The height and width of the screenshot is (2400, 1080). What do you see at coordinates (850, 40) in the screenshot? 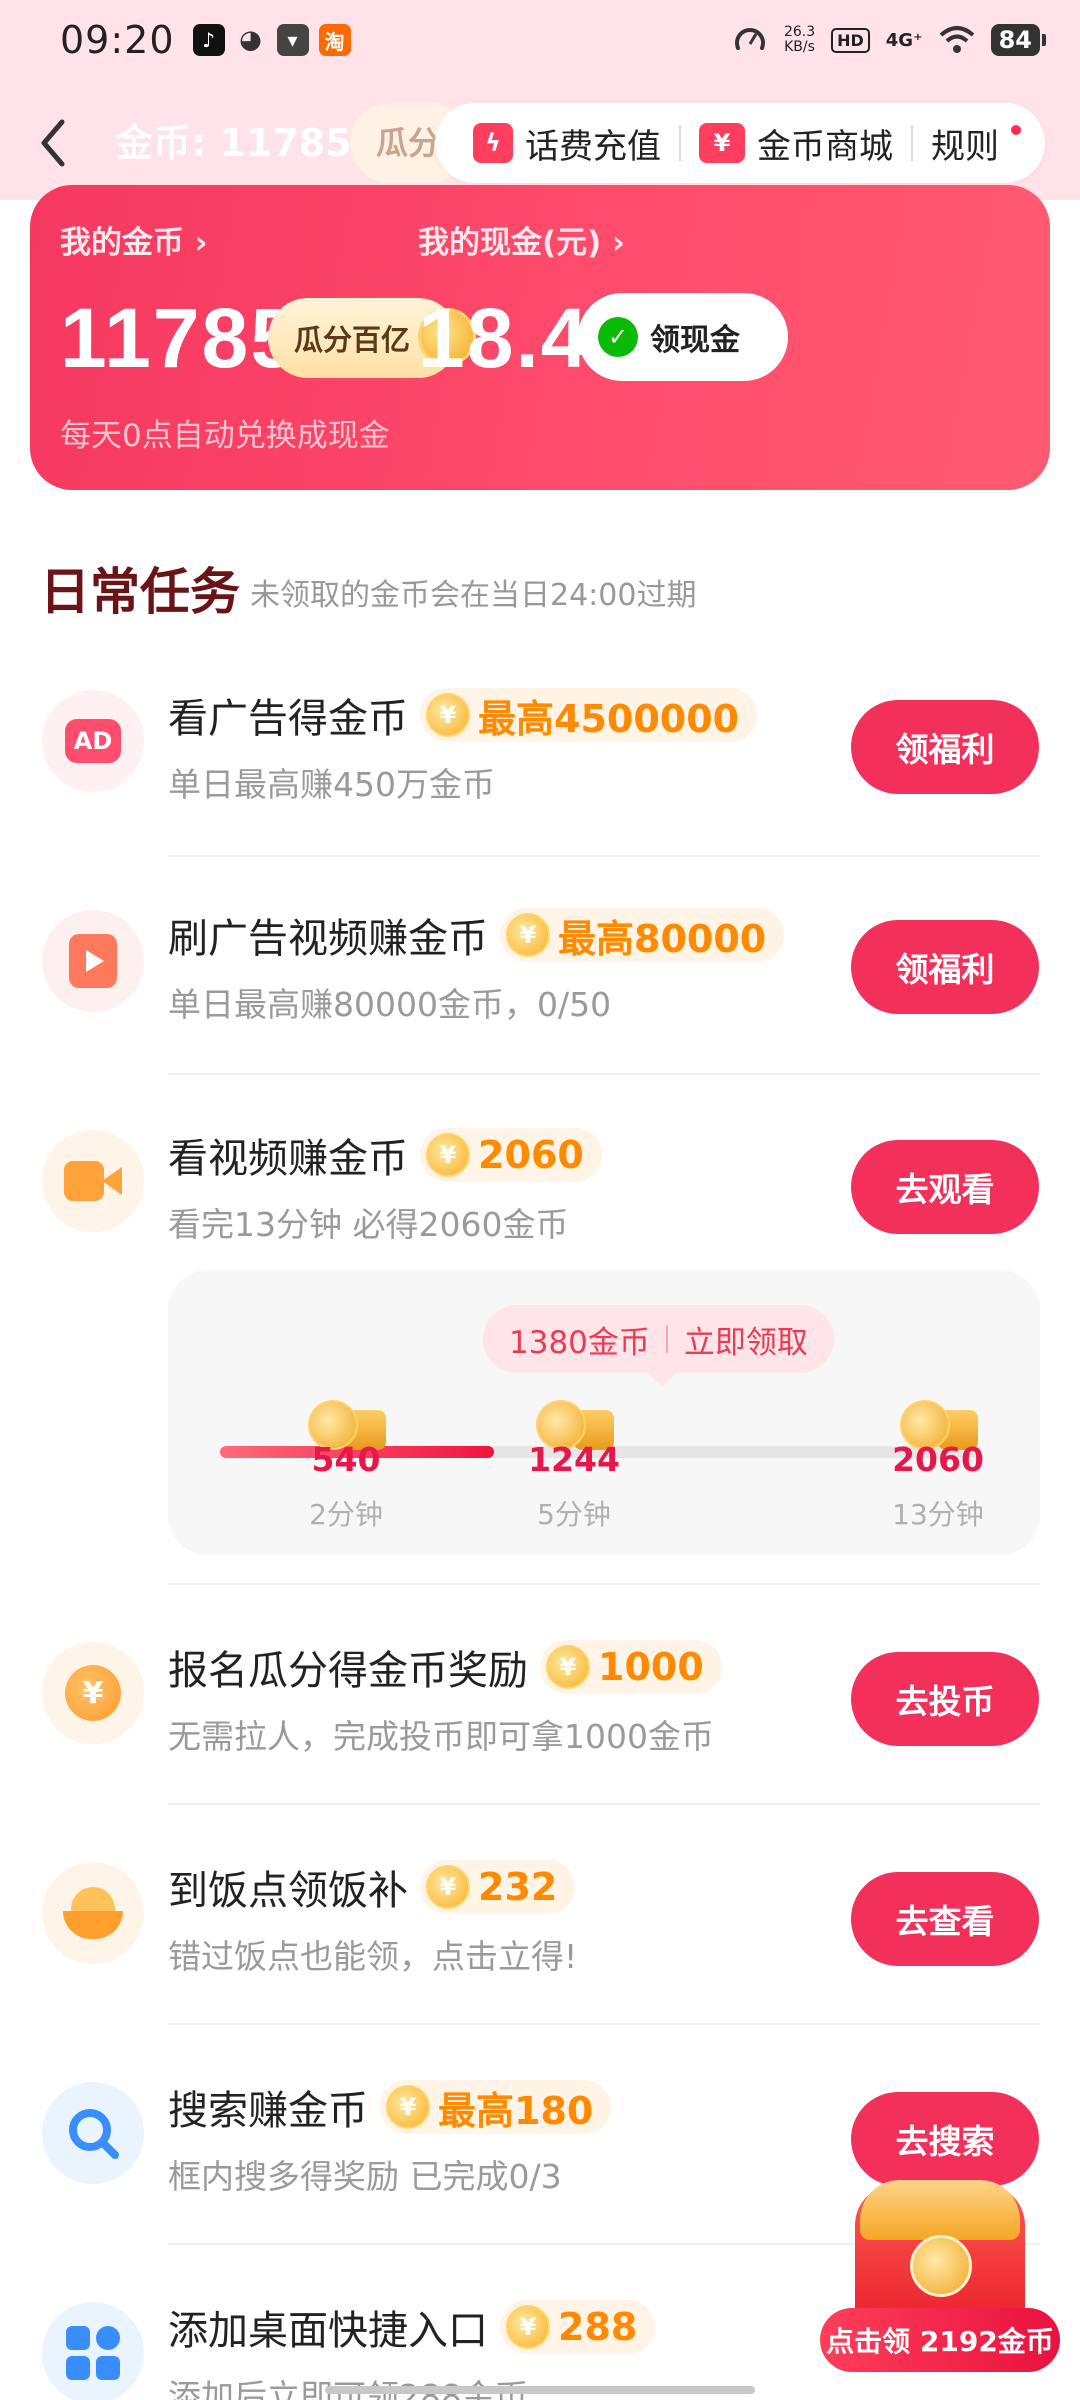
I see `hd-badge: HD` at bounding box center [850, 40].